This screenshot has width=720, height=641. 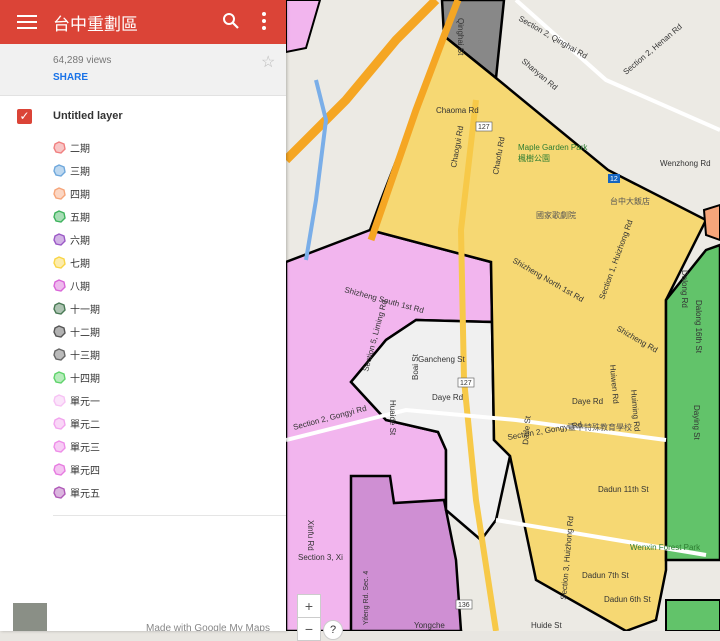 I want to click on star-icon: ☆, so click(x=268, y=62).